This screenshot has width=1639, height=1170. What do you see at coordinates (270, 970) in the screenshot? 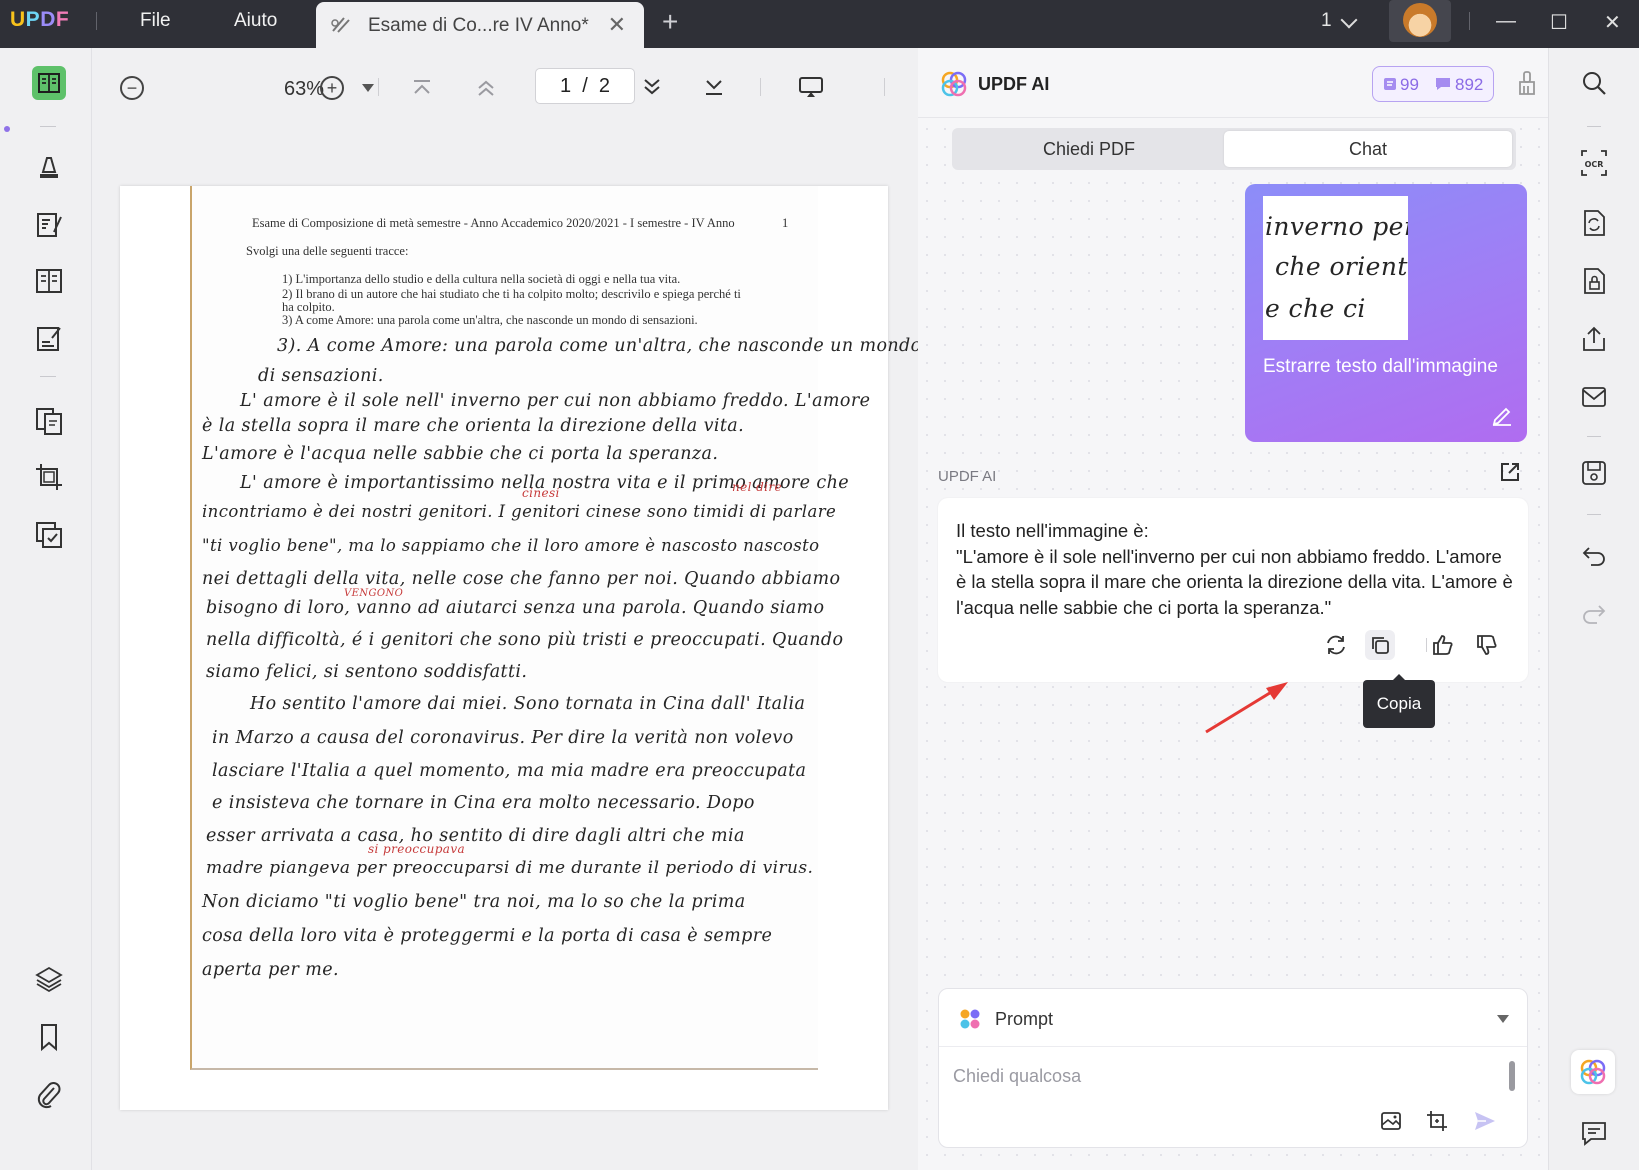
I see `handwritten-line: aperta per me.` at bounding box center [270, 970].